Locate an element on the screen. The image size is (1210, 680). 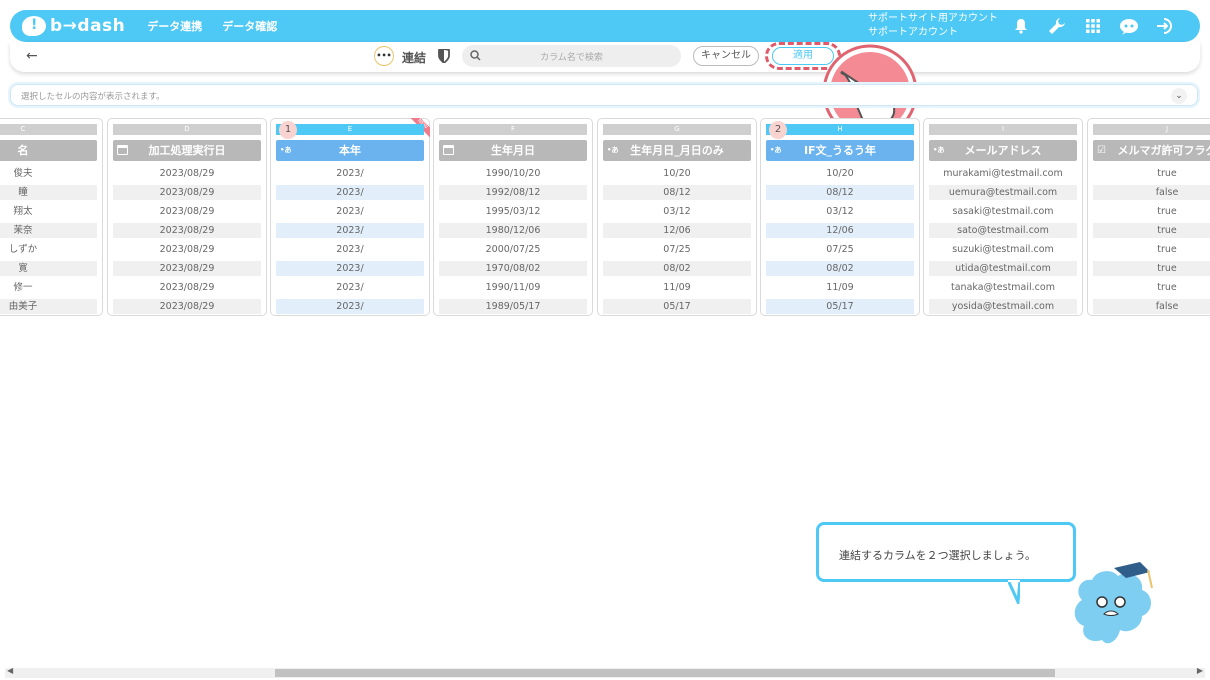
column-letter: H is located at coordinates (840, 129).